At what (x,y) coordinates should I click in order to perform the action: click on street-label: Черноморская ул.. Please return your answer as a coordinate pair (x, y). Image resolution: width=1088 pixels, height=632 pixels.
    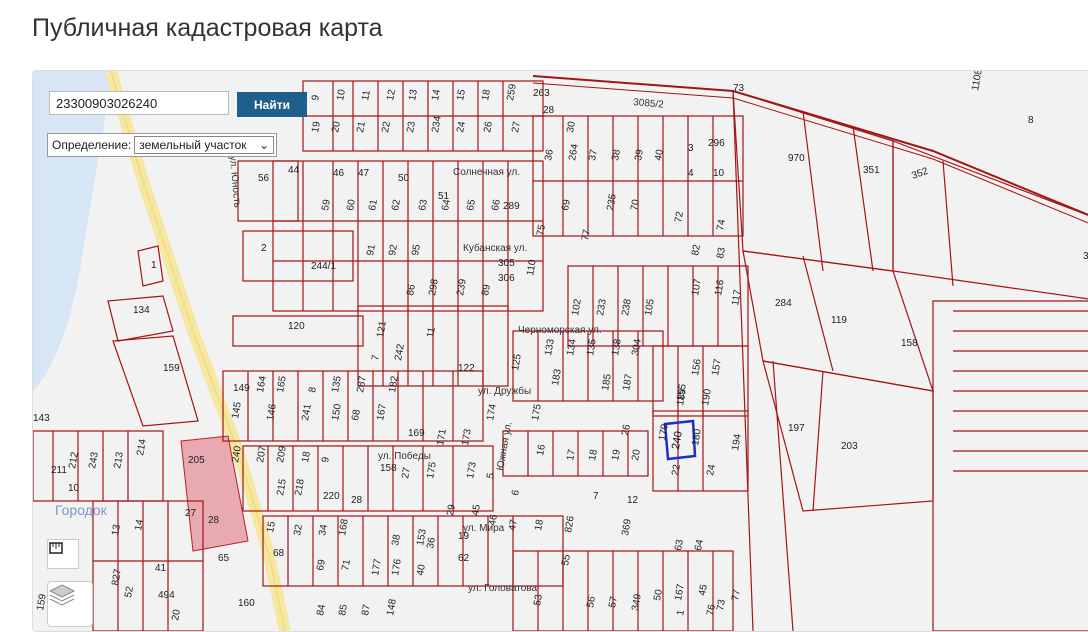
    Looking at the image, I should click on (560, 330).